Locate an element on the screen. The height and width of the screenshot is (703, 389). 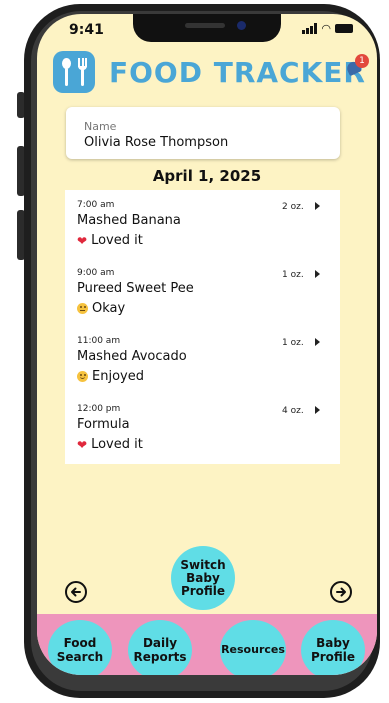
log-entry-time: 9:00 am is located at coordinates (96, 273).